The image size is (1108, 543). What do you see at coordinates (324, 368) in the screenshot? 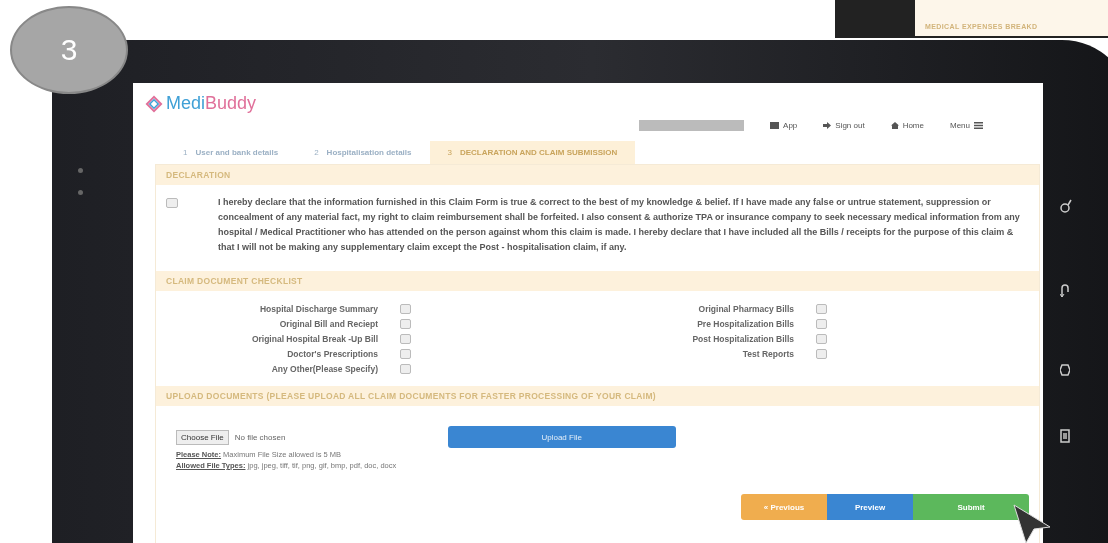
I see `checklist-label: Any Other(Please Specify)` at bounding box center [324, 368].